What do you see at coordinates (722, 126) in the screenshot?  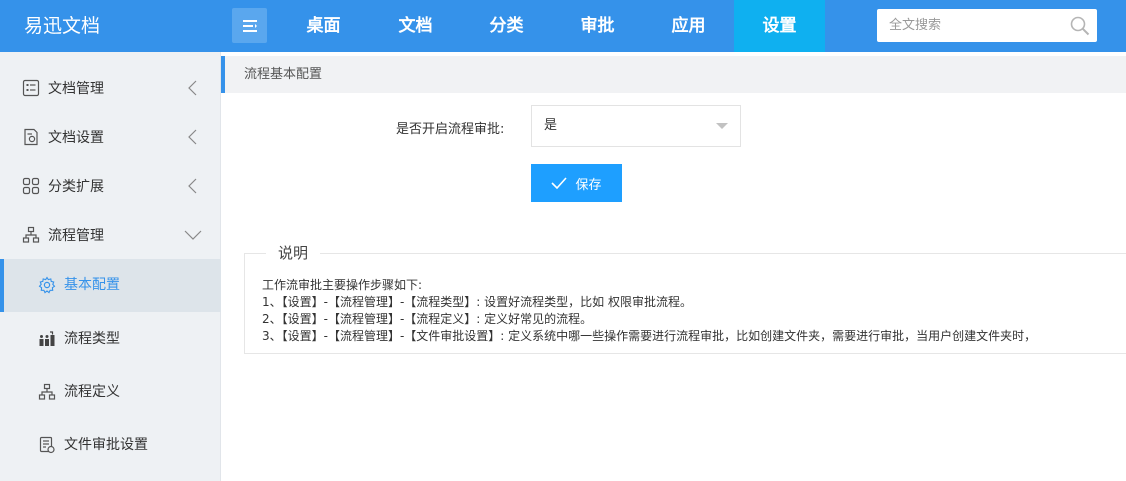 I see `caret-down-icon` at bounding box center [722, 126].